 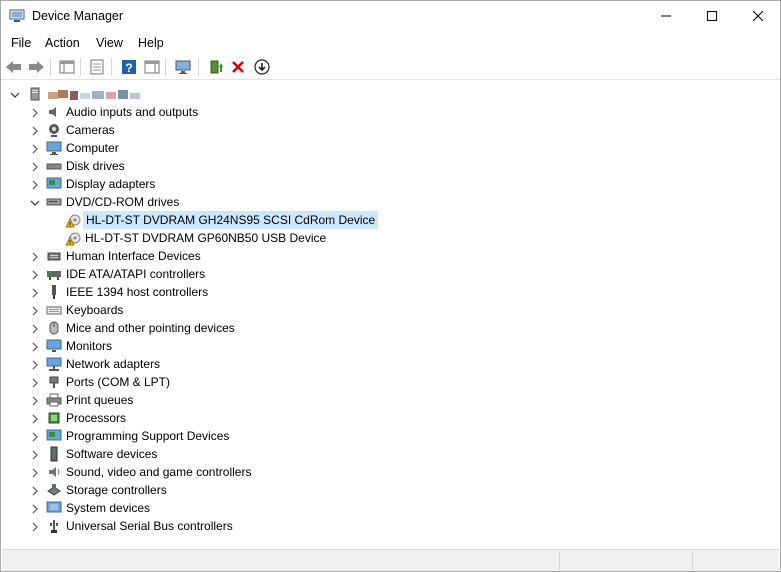 What do you see at coordinates (67, 67) in the screenshot?
I see `show-hide-console-tree-button` at bounding box center [67, 67].